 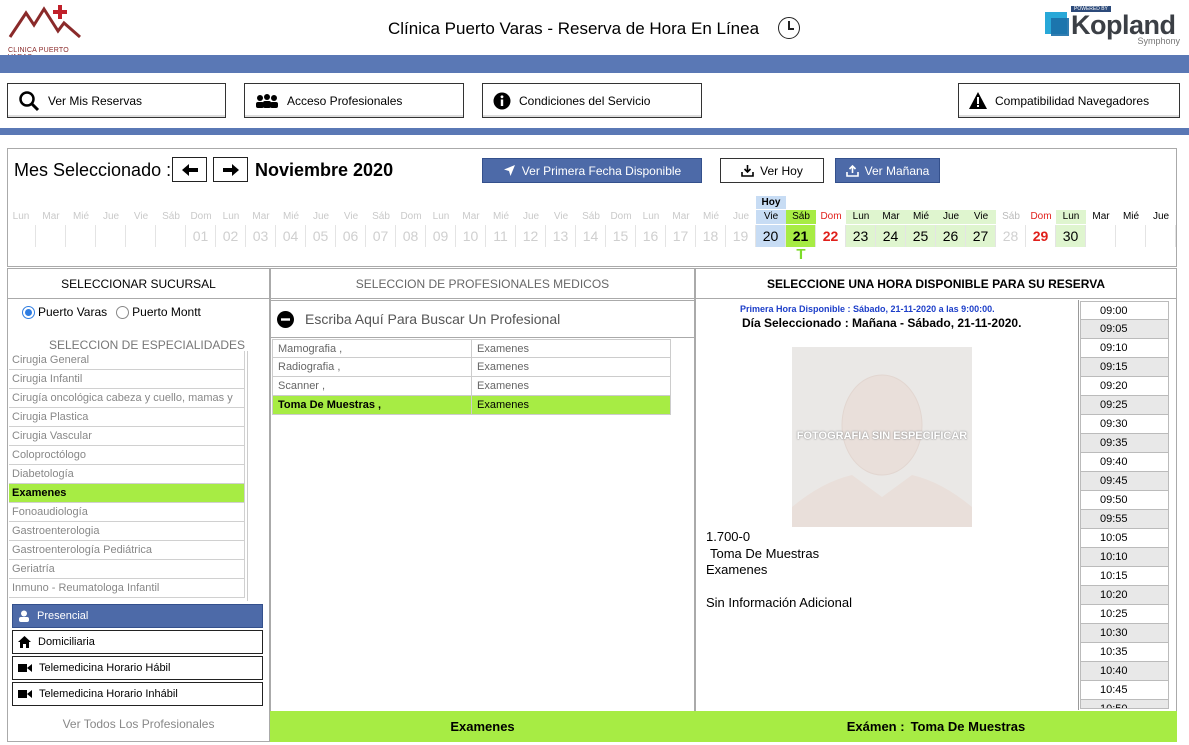 What do you see at coordinates (127, 493) in the screenshot?
I see `specialty-item: Examenes` at bounding box center [127, 493].